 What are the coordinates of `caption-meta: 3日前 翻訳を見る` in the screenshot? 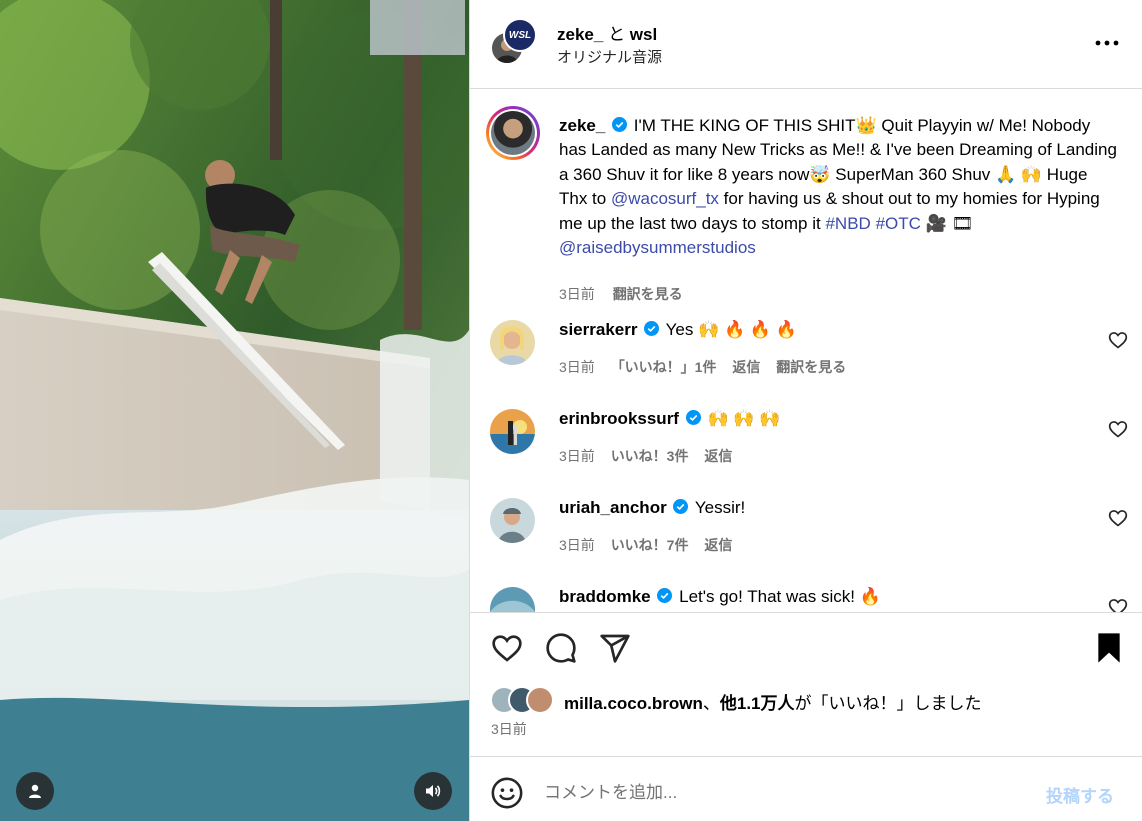 It's located at (621, 294).